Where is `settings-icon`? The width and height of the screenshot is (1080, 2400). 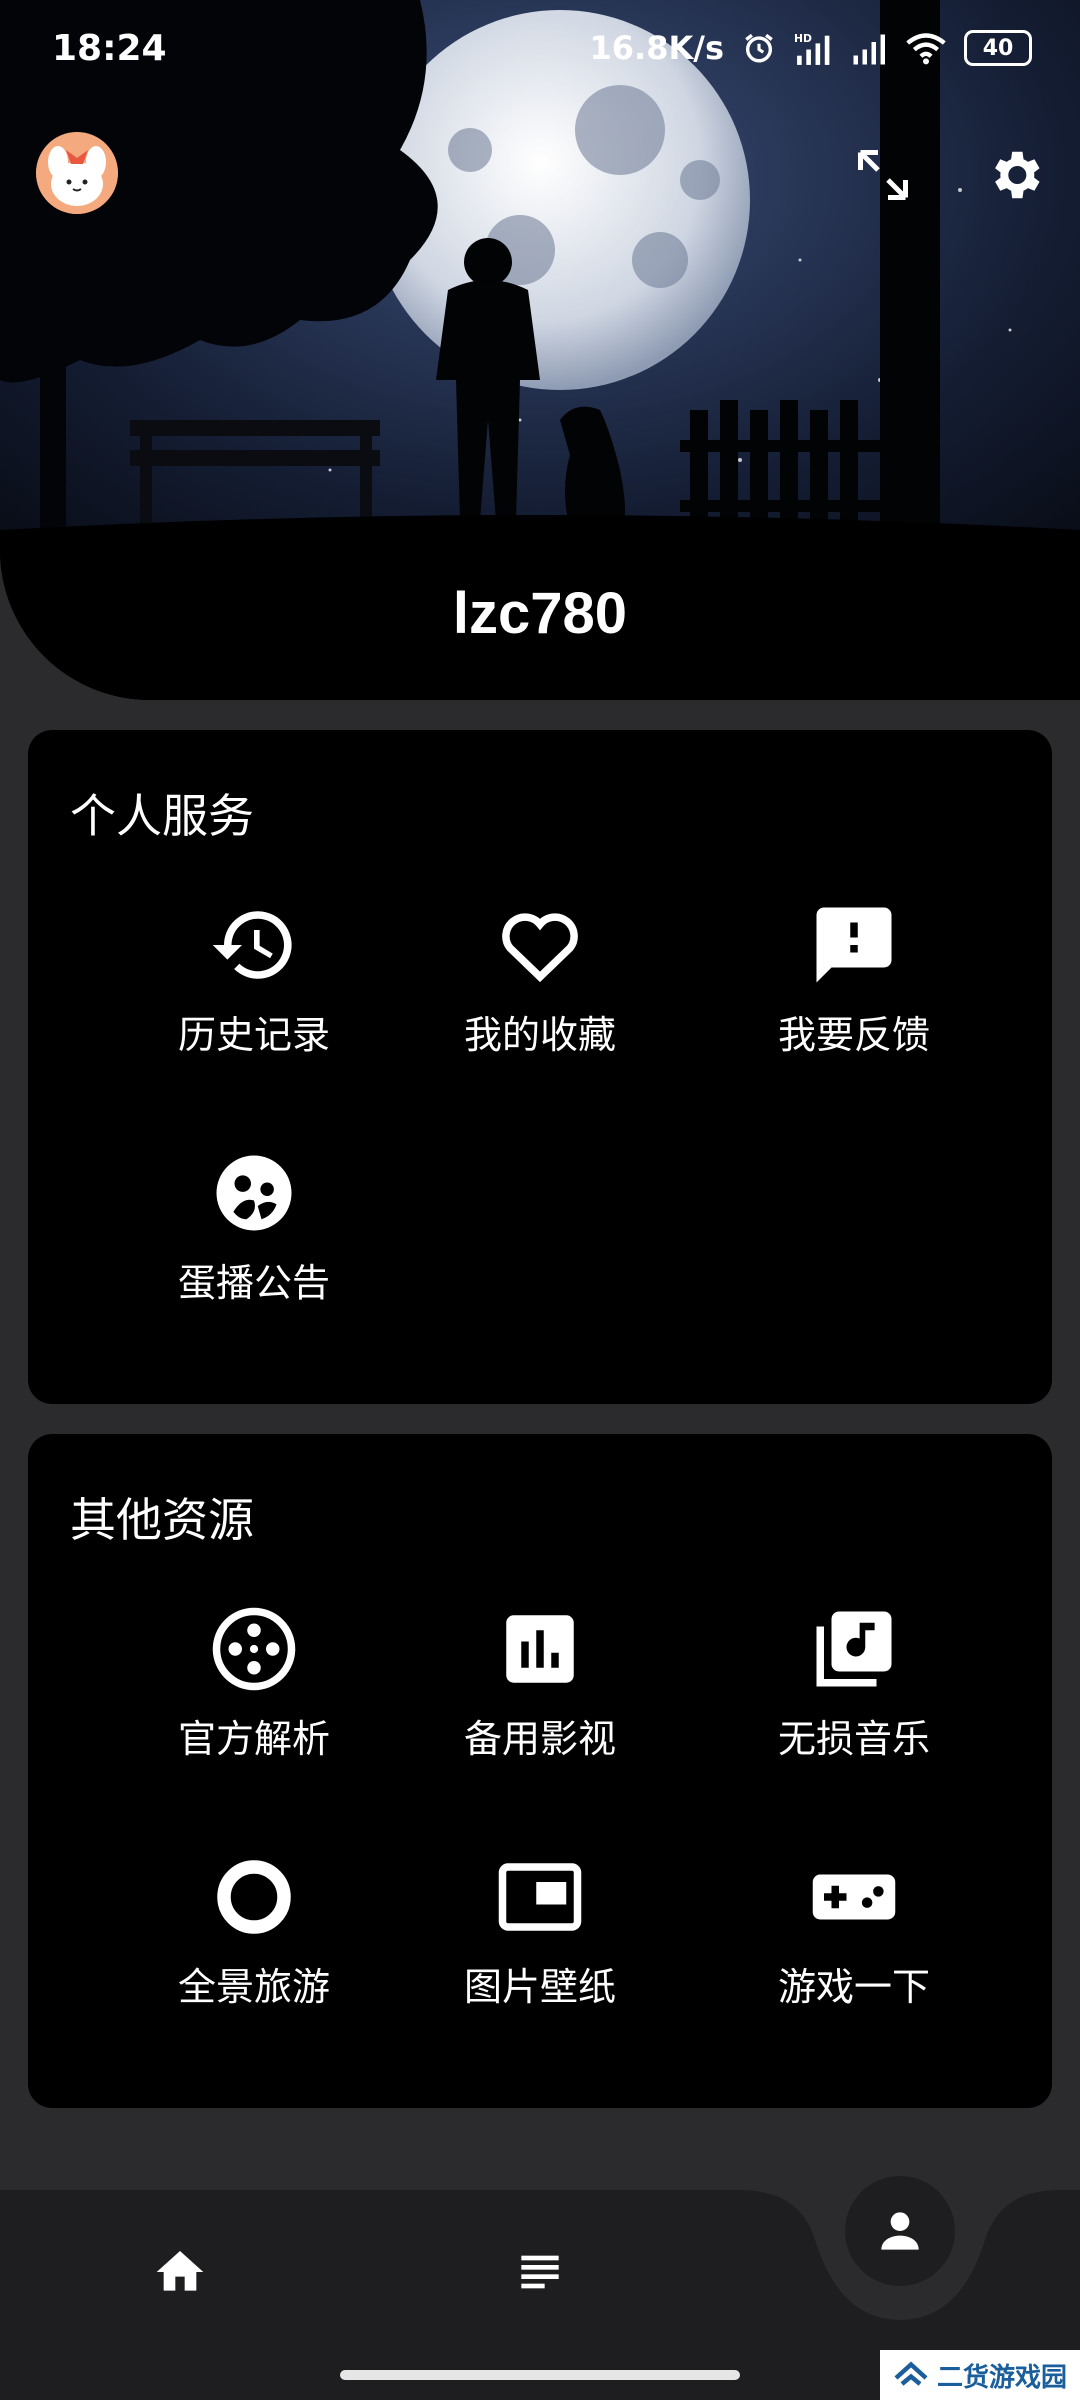 settings-icon is located at coordinates (1017, 175).